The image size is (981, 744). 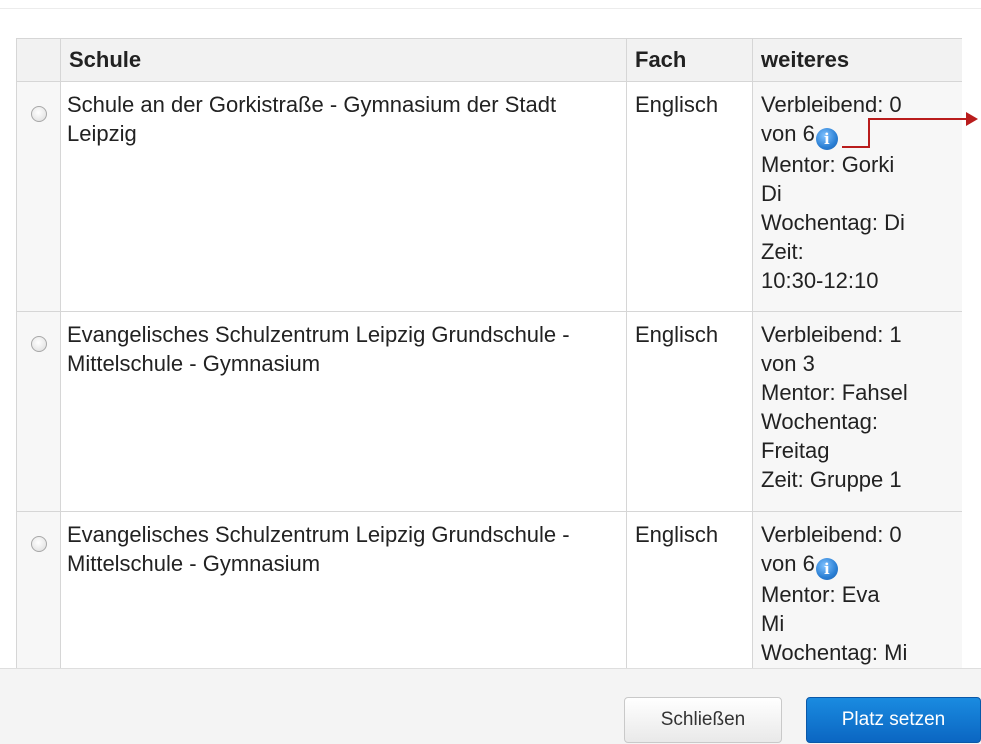 What do you see at coordinates (490, 706) in the screenshot?
I see `dialog-footer: Schließen Platz setzen` at bounding box center [490, 706].